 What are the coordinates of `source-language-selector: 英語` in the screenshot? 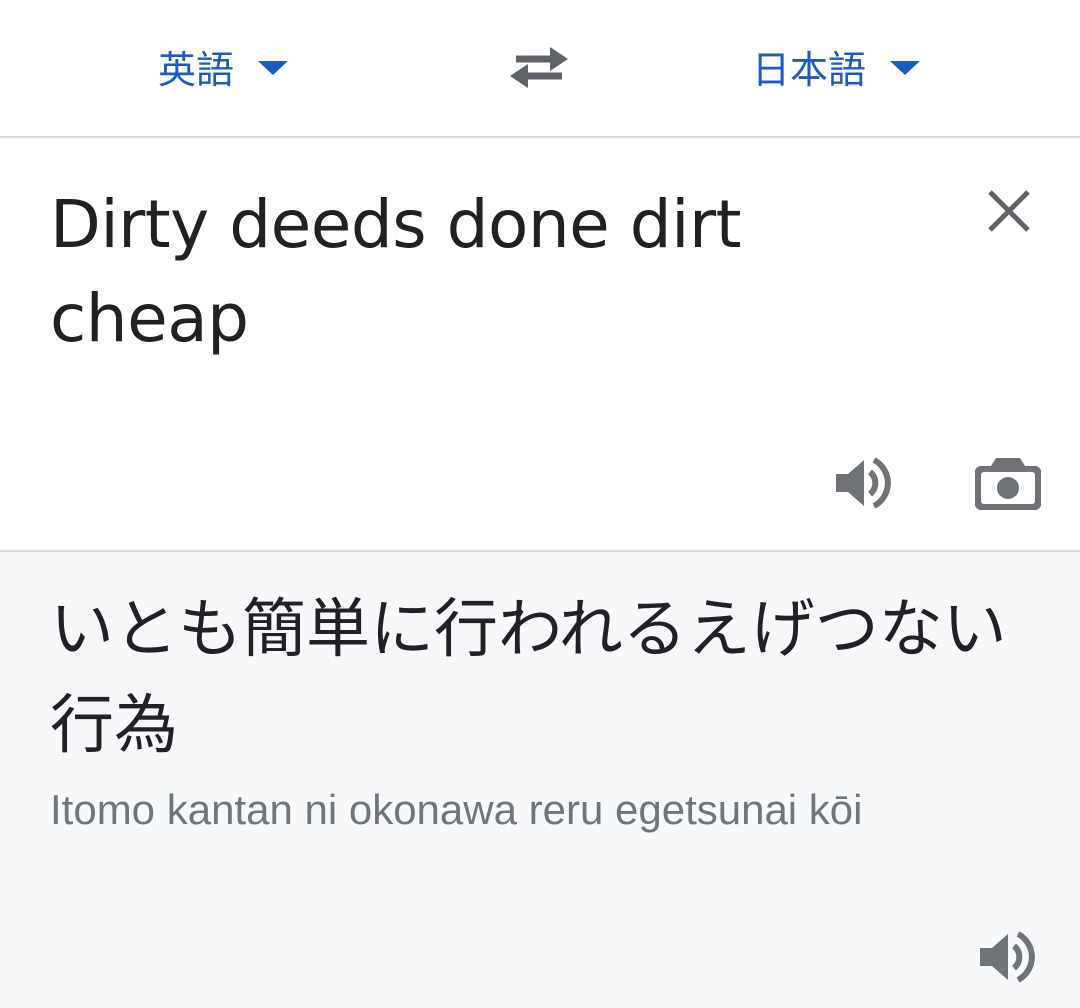 It's located at (223, 66).